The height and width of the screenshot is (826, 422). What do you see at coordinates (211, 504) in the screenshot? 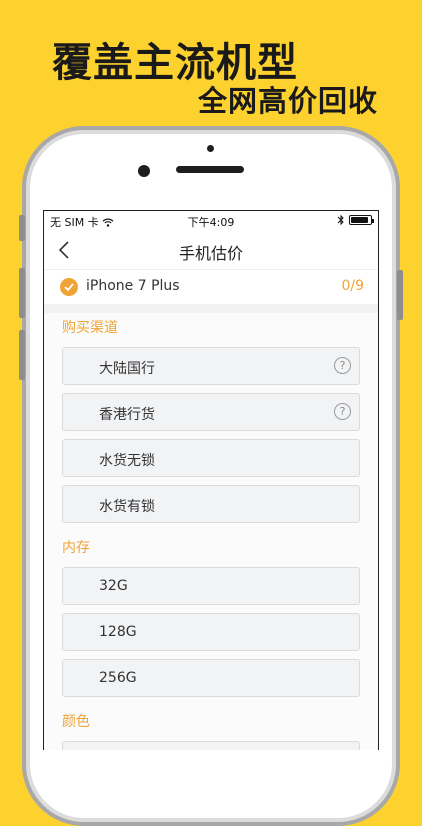
I see `option-channel-locked: 水货有锁` at bounding box center [211, 504].